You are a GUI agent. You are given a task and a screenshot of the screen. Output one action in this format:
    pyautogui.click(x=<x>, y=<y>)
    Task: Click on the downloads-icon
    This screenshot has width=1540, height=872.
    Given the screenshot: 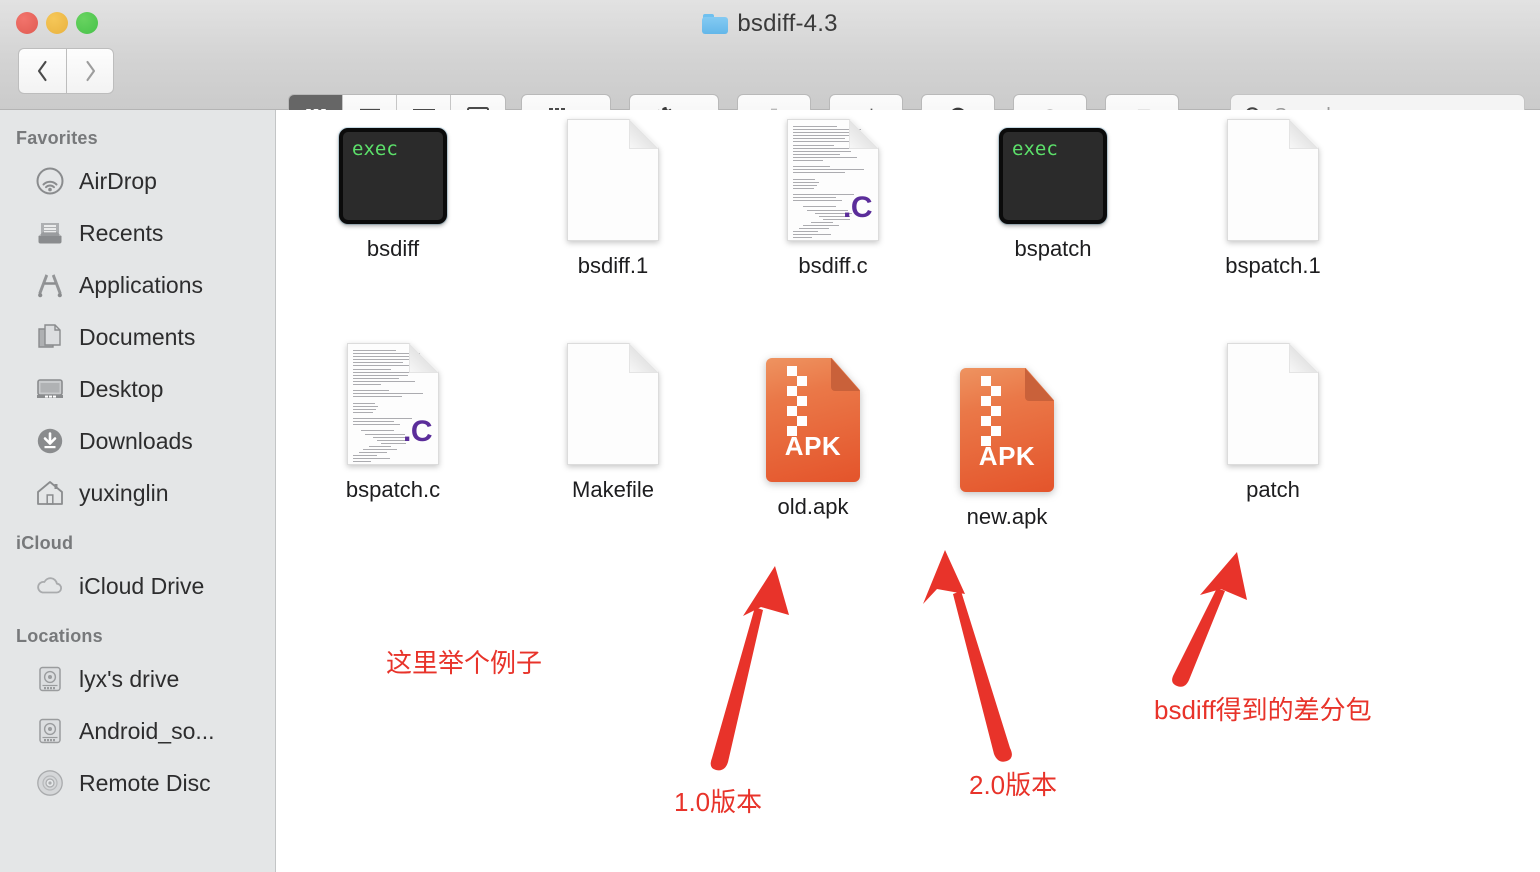 What is the action you would take?
    pyautogui.click(x=50, y=441)
    